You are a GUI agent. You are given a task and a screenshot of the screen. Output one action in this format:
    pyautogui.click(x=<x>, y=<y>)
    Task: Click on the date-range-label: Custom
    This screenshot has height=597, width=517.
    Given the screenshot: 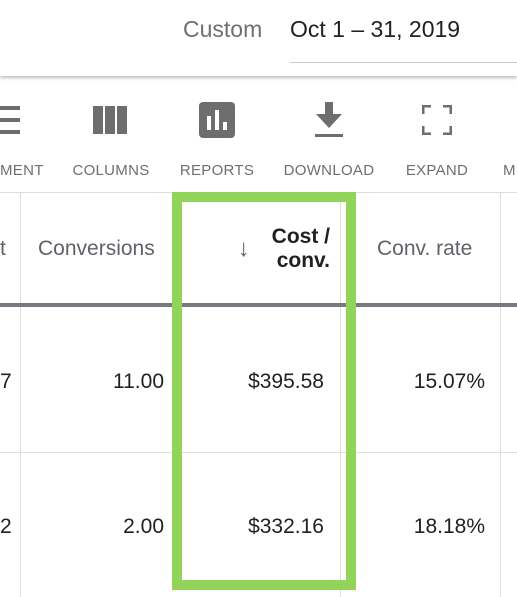 What is the action you would take?
    pyautogui.click(x=223, y=29)
    